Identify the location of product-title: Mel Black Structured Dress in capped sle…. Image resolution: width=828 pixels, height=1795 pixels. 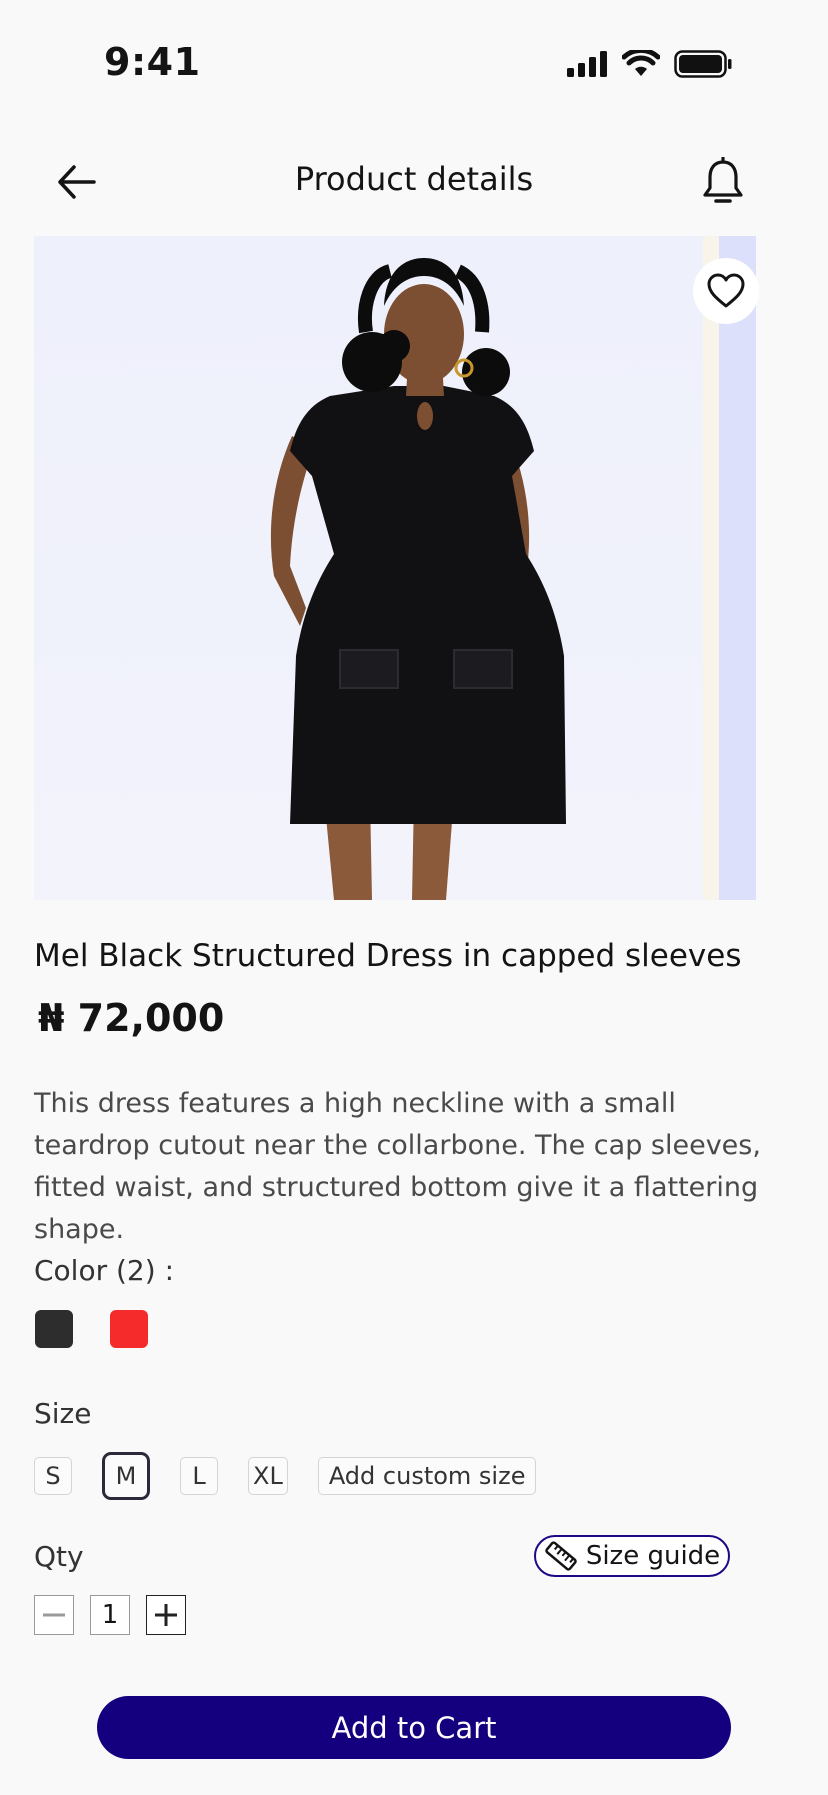
(388, 956).